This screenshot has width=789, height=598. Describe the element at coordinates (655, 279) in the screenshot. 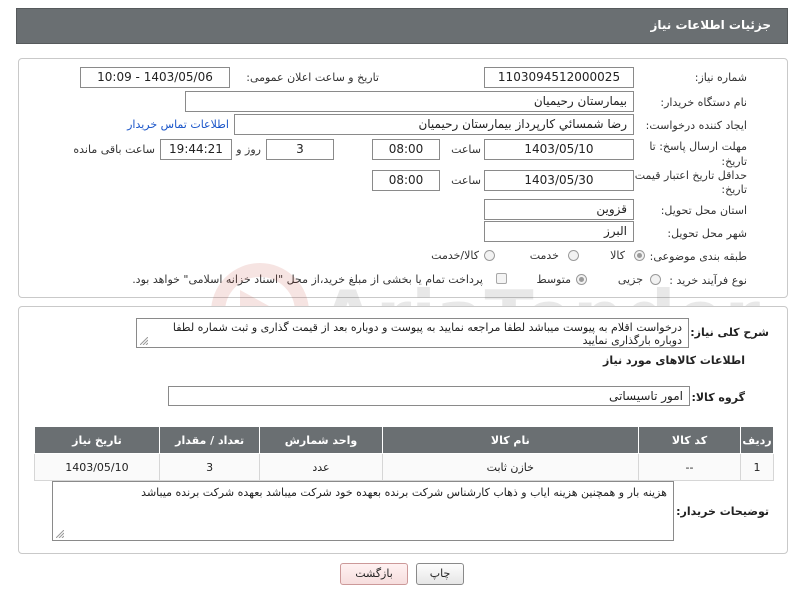

I see `process-radio-minor` at that location.